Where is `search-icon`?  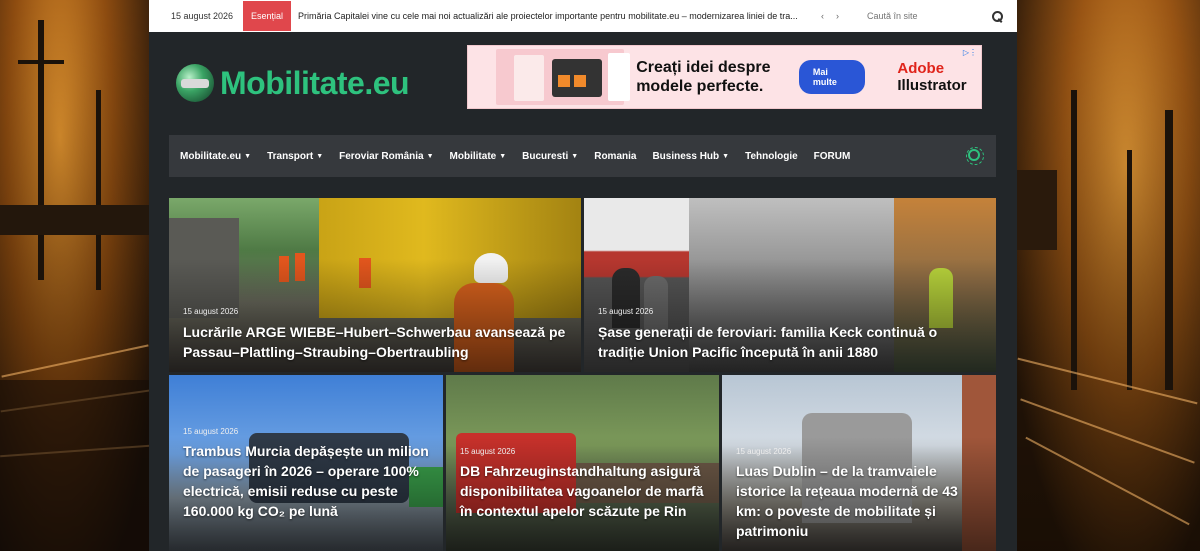 search-icon is located at coordinates (997, 16).